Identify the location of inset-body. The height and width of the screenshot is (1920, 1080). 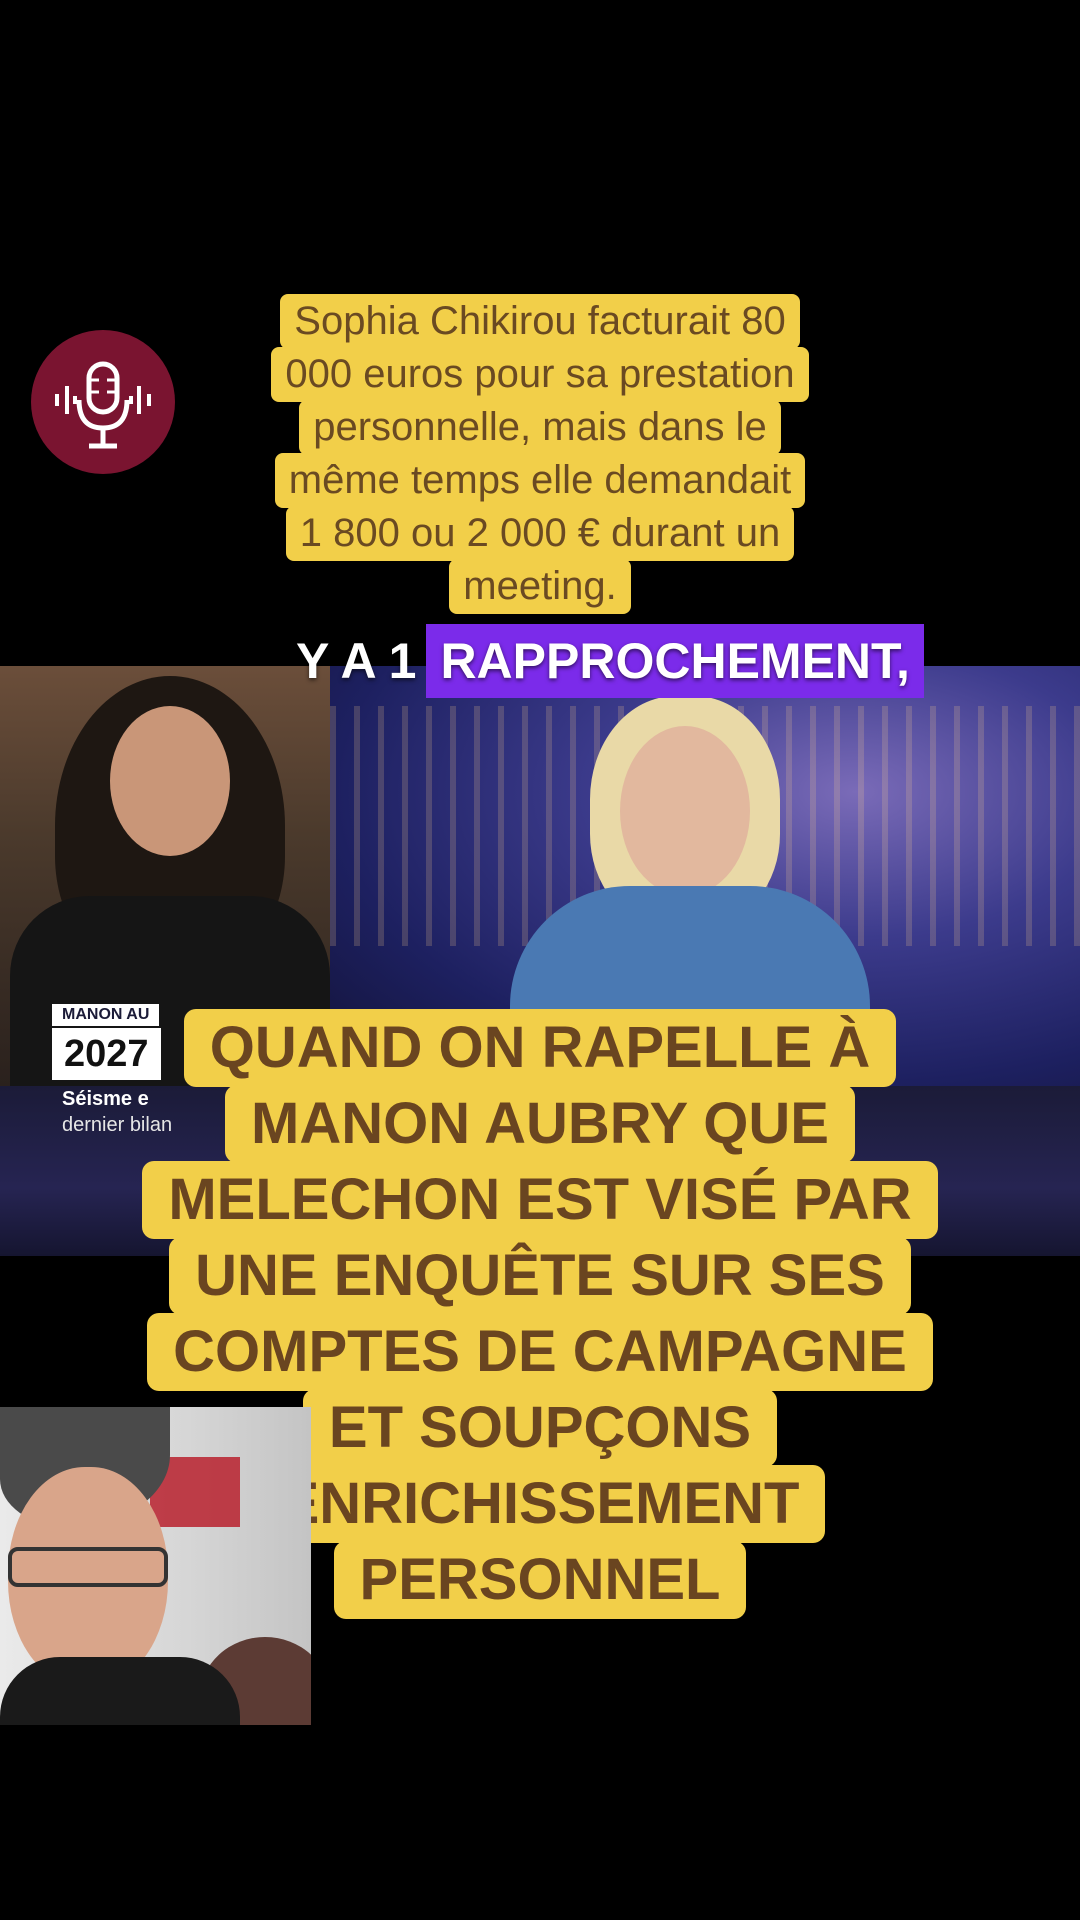
(120, 1691).